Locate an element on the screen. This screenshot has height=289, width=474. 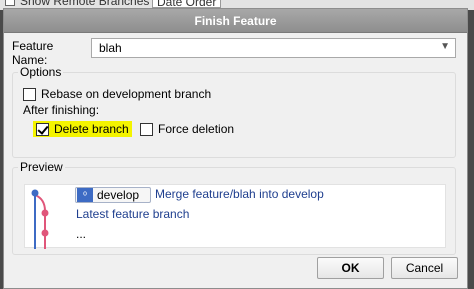
branch-icon: ᵒ is located at coordinates (85, 195).